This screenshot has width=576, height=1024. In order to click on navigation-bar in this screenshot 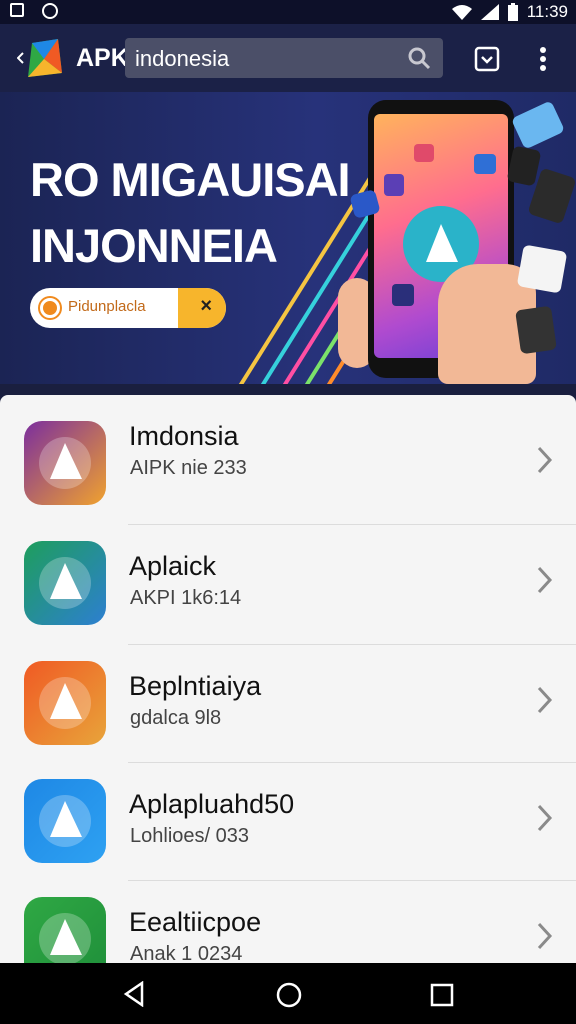, I will do `click(288, 993)`.